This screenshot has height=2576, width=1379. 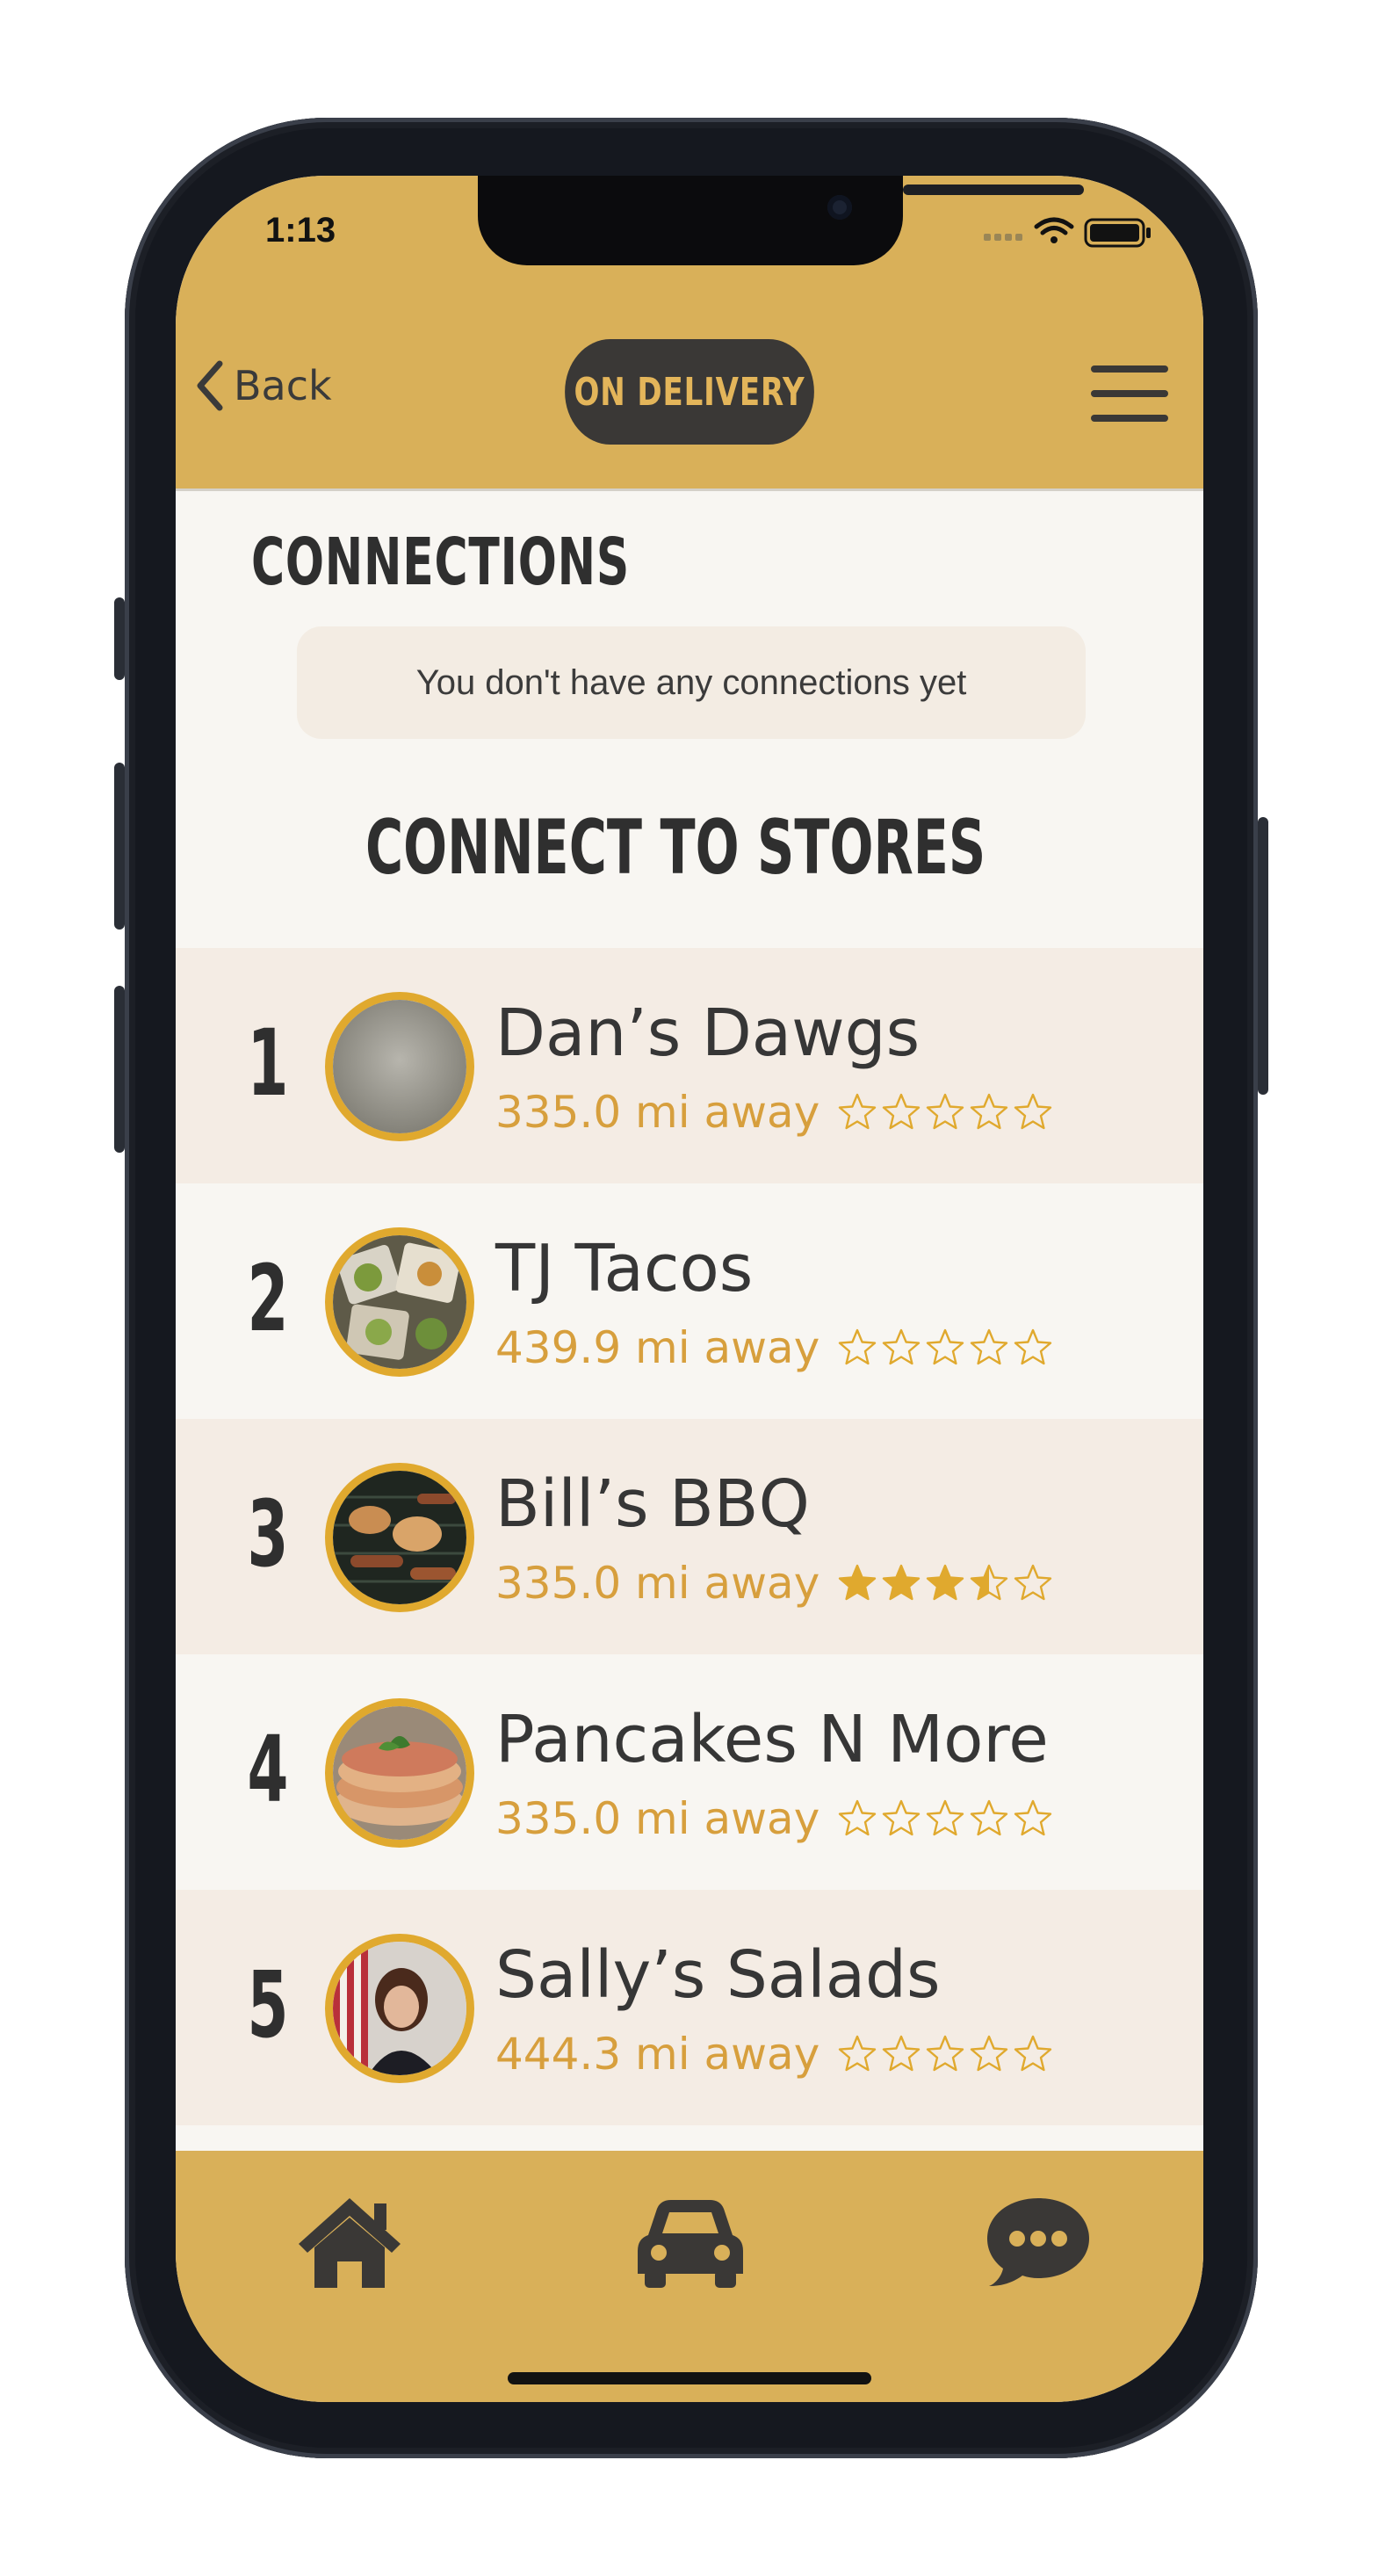 I want to click on chat-icon, so click(x=1038, y=2241).